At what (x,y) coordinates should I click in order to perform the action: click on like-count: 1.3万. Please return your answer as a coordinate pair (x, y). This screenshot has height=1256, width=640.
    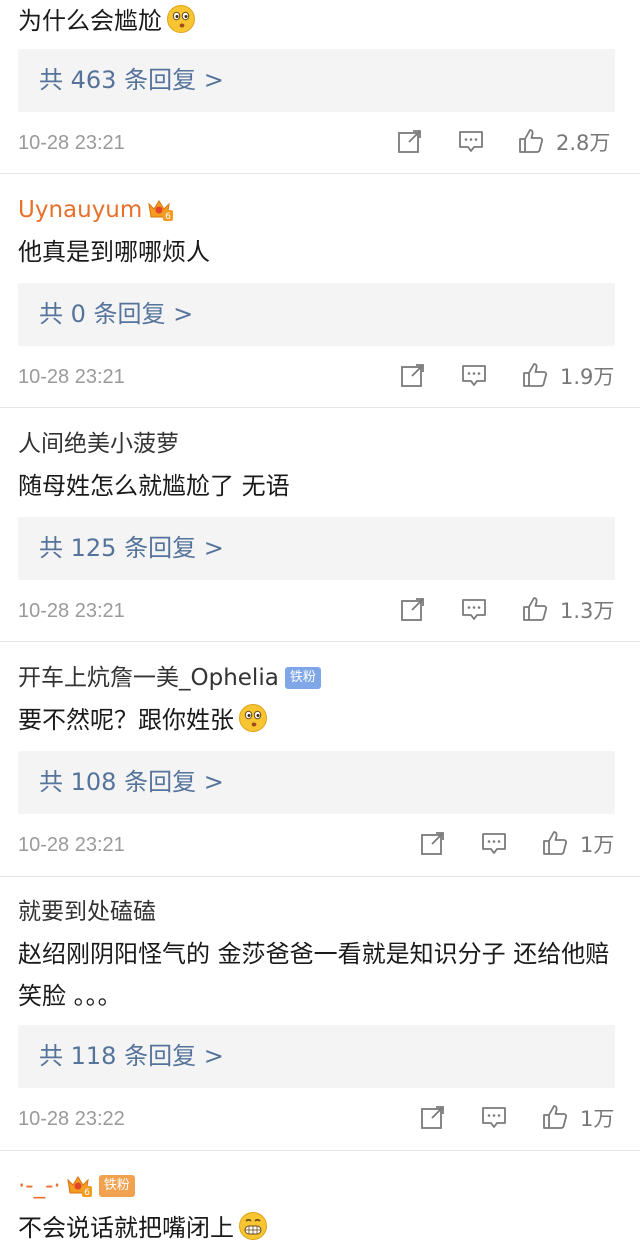
    Looking at the image, I should click on (587, 611).